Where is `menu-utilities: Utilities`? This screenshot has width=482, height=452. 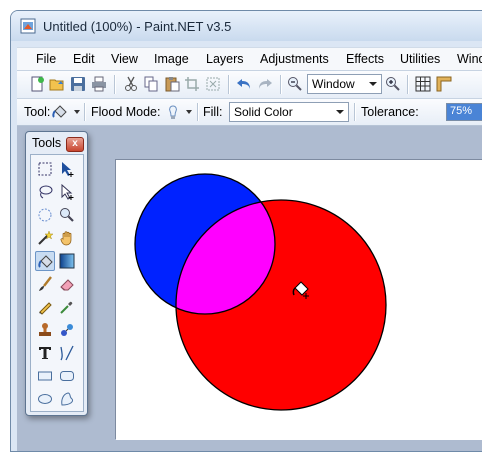 menu-utilities: Utilities is located at coordinates (420, 59).